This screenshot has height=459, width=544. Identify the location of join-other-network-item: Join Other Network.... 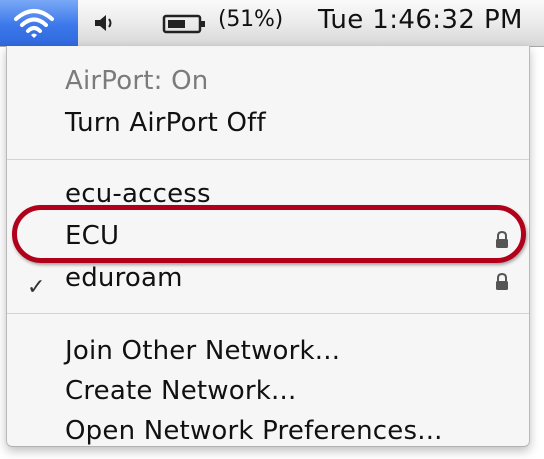
(202, 351).